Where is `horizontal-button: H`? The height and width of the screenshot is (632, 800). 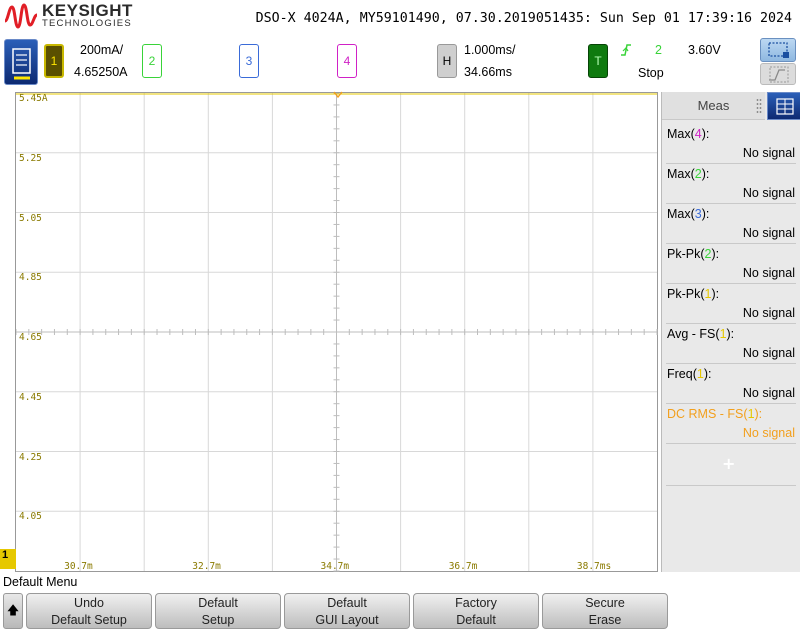
horizontal-button: H is located at coordinates (447, 61).